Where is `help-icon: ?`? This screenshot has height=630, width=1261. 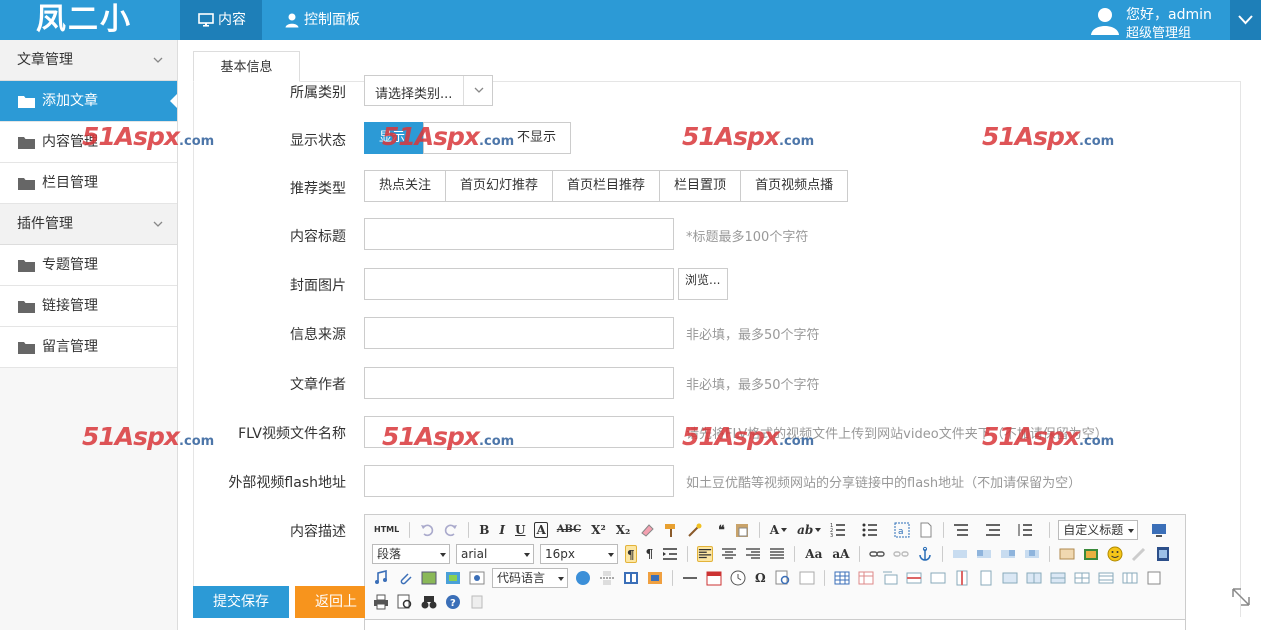 help-icon: ? is located at coordinates (453, 602).